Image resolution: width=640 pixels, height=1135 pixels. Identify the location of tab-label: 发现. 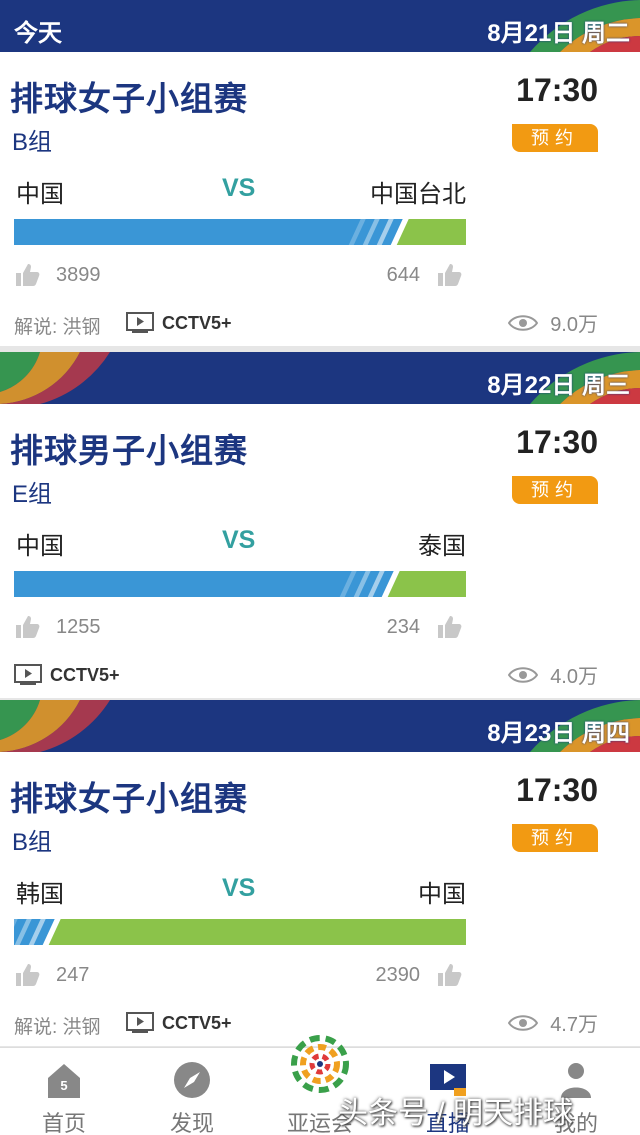
(191, 1123).